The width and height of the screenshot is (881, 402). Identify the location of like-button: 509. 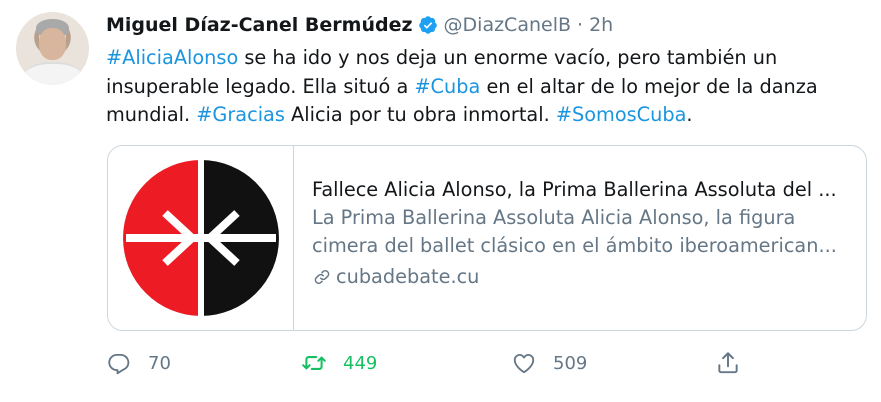
(549, 363).